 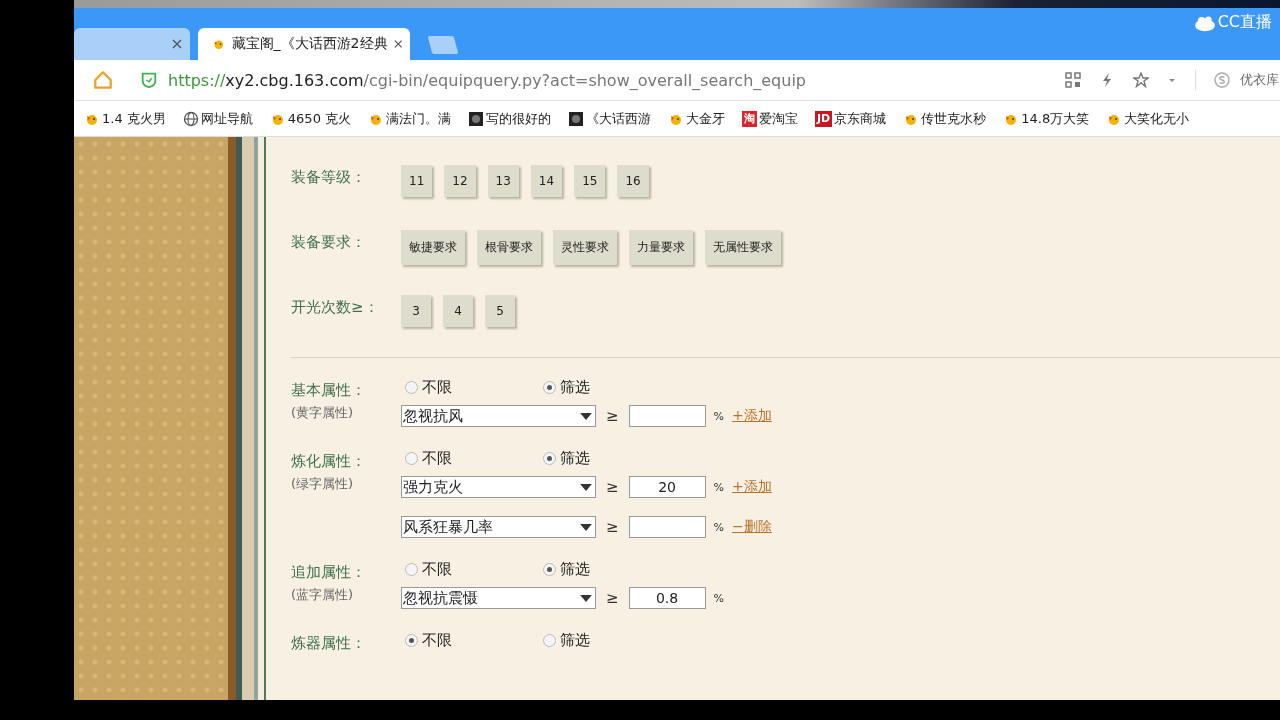 What do you see at coordinates (226, 118) in the screenshot?
I see `bookmark-label: 网址导航` at bounding box center [226, 118].